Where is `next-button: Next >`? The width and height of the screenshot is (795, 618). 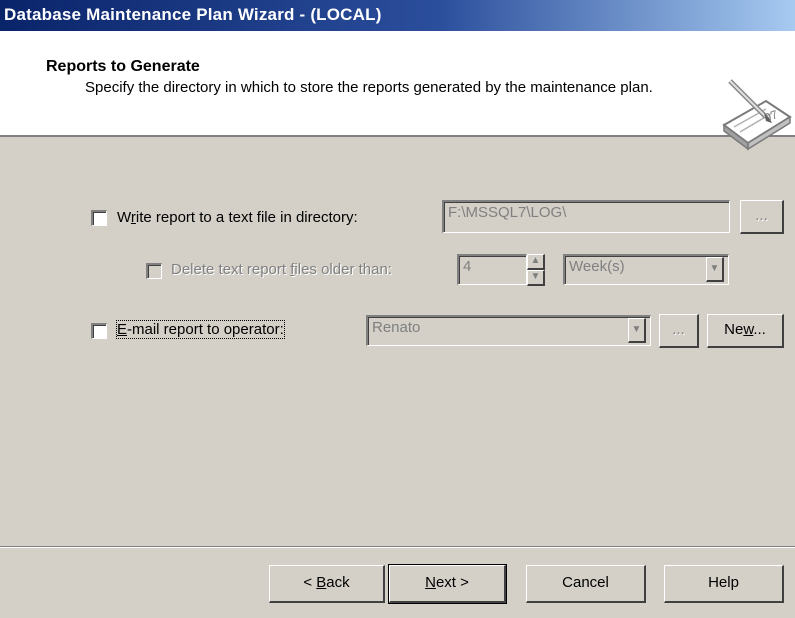
next-button: Next > is located at coordinates (447, 584).